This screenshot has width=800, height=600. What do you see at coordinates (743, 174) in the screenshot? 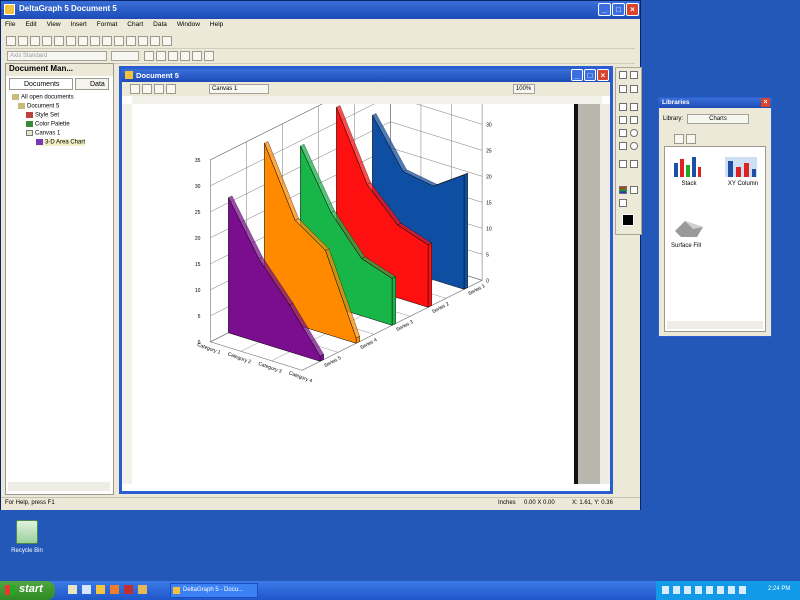
I see `library-item-xy-column: XY Column` at bounding box center [743, 174].